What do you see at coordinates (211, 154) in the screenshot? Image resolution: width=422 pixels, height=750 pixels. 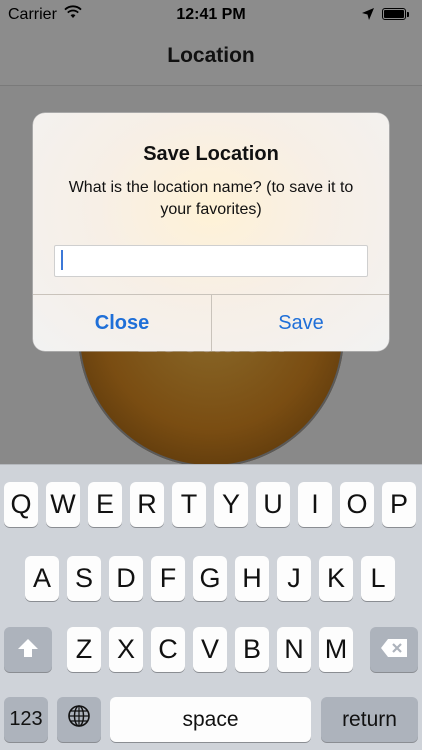 I see `alert-title: Save Location` at bounding box center [211, 154].